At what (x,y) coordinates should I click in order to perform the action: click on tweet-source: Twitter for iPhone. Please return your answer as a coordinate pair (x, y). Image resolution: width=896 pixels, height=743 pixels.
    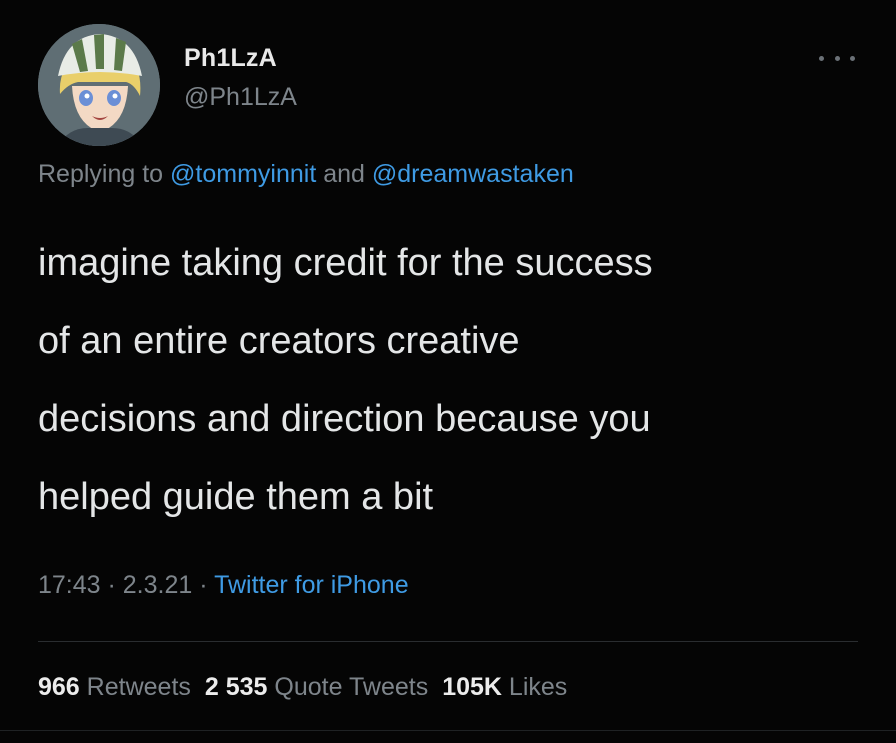
    Looking at the image, I should click on (311, 585).